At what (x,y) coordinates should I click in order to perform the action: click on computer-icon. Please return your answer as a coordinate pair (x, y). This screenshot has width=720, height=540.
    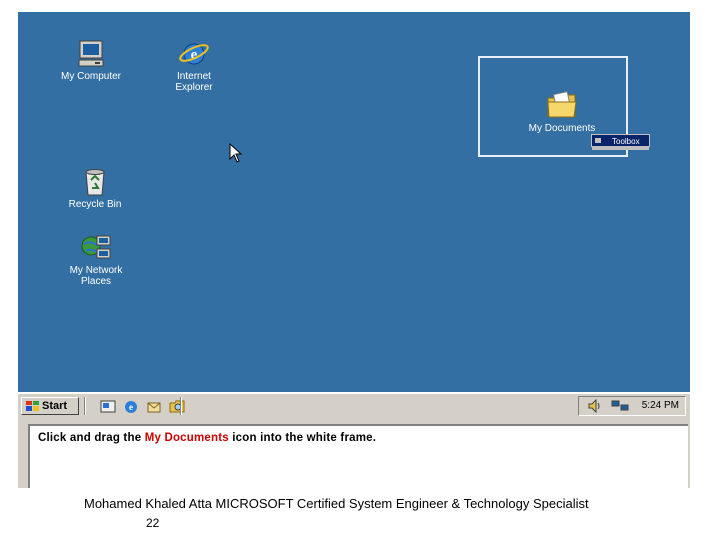
    Looking at the image, I should click on (91, 53).